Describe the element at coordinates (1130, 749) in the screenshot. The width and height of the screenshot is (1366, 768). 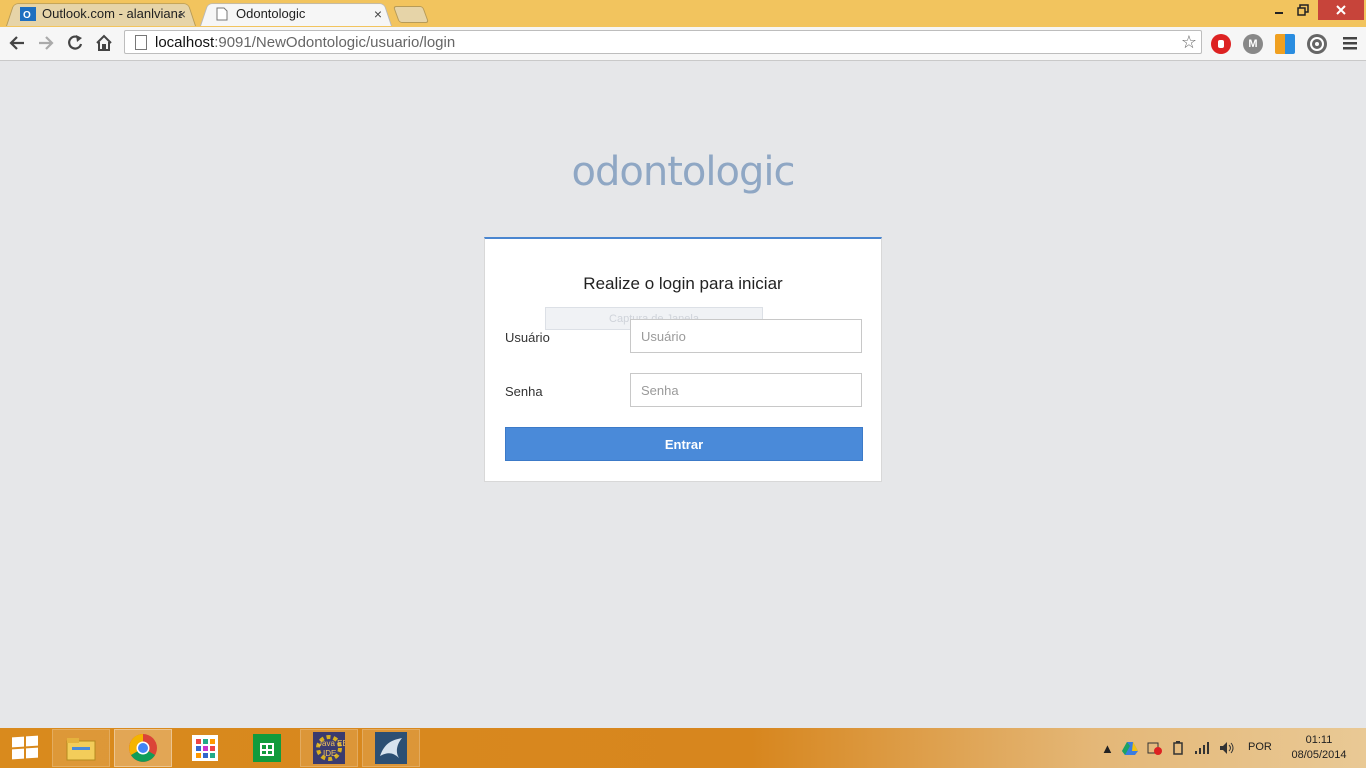
I see `google-drive-icon` at that location.